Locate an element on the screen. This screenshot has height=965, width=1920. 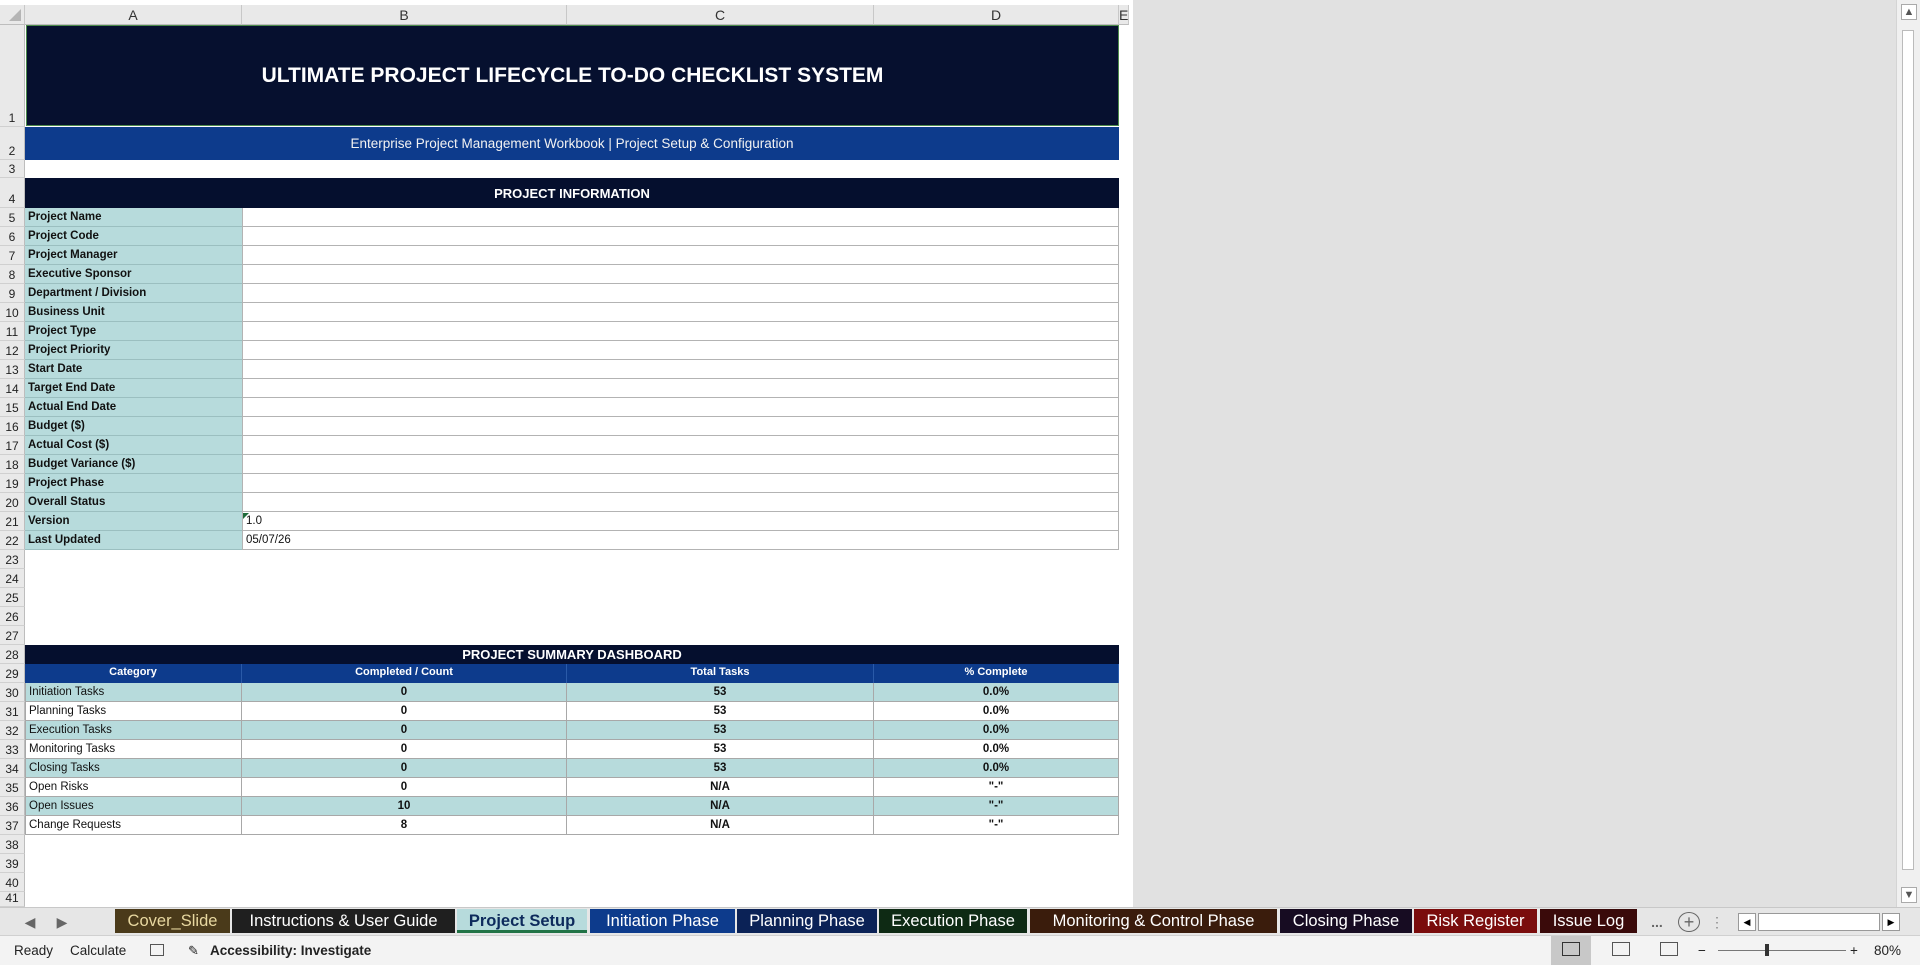
calculate-button: Calculate is located at coordinates (98, 950).